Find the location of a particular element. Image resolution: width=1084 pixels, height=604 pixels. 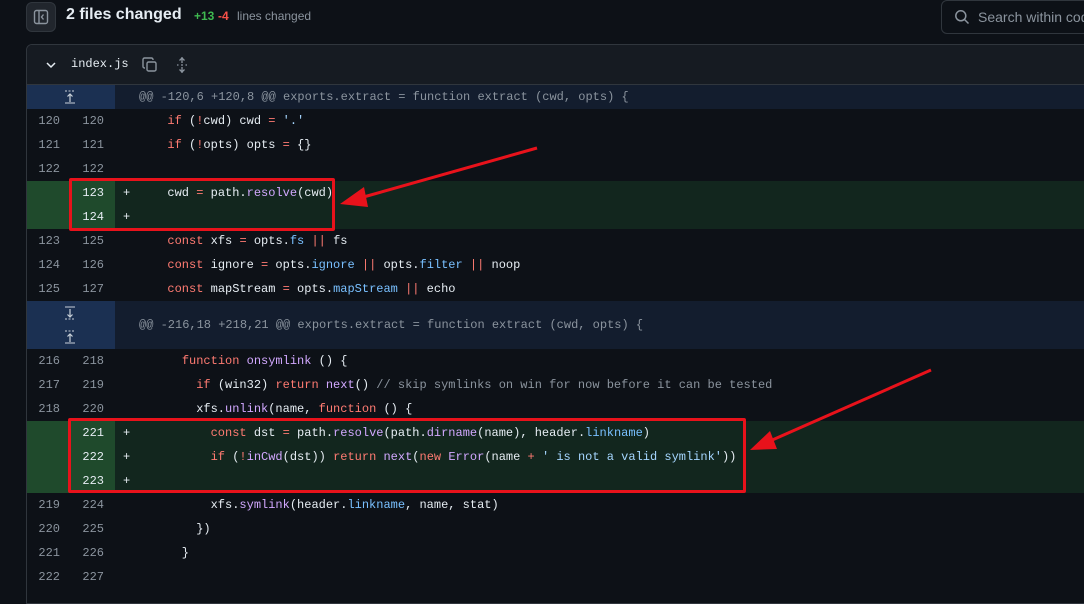

new-line-number: 121 is located at coordinates (87, 145).